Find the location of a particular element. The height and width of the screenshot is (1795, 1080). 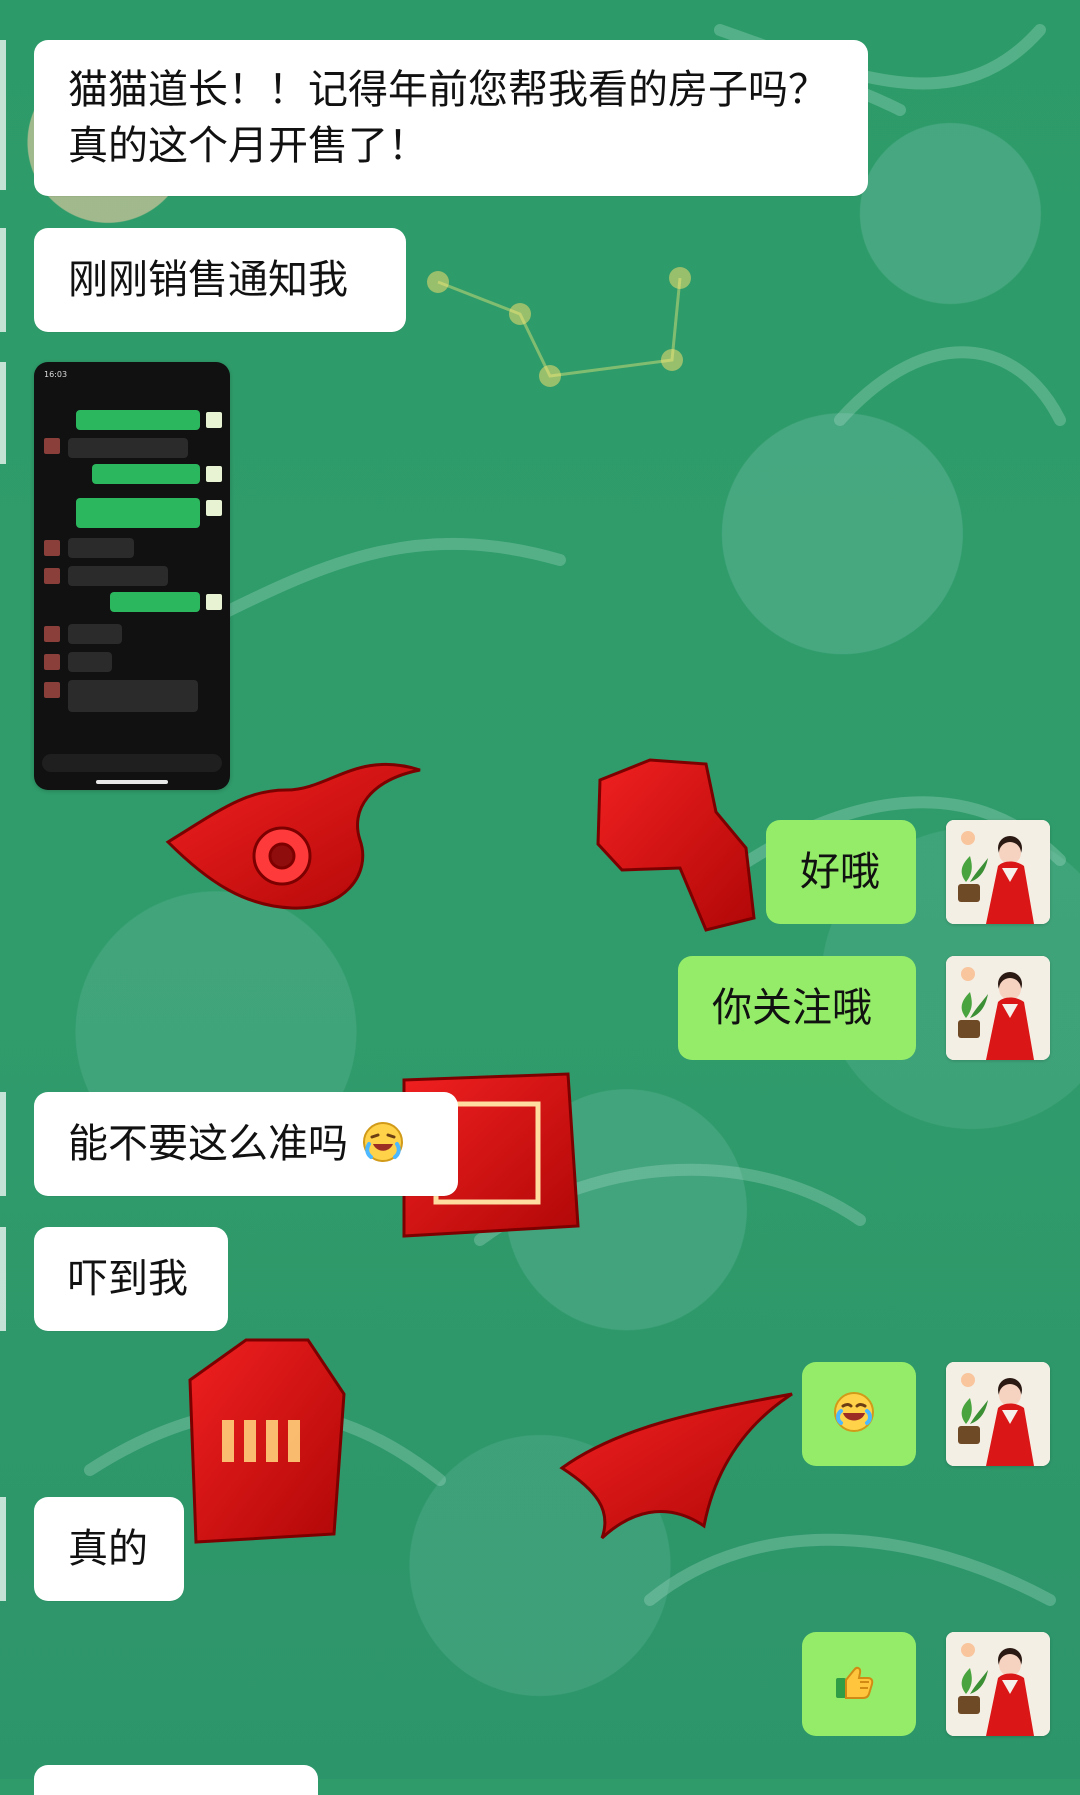

screenshot-input-bar is located at coordinates (132, 763).